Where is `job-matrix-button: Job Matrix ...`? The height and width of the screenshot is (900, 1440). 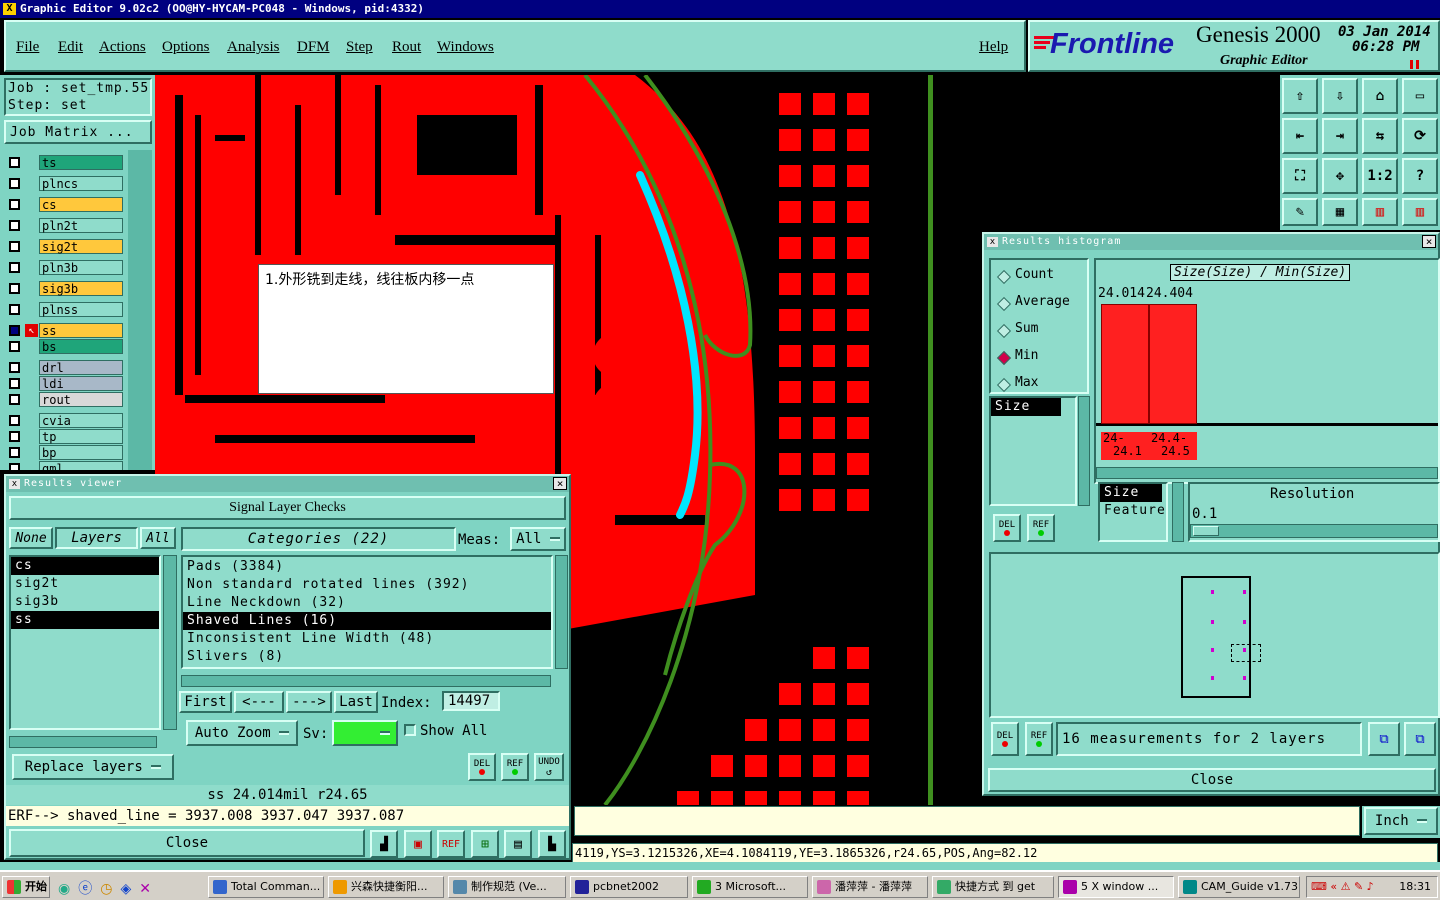 job-matrix-button: Job Matrix ... is located at coordinates (78, 132).